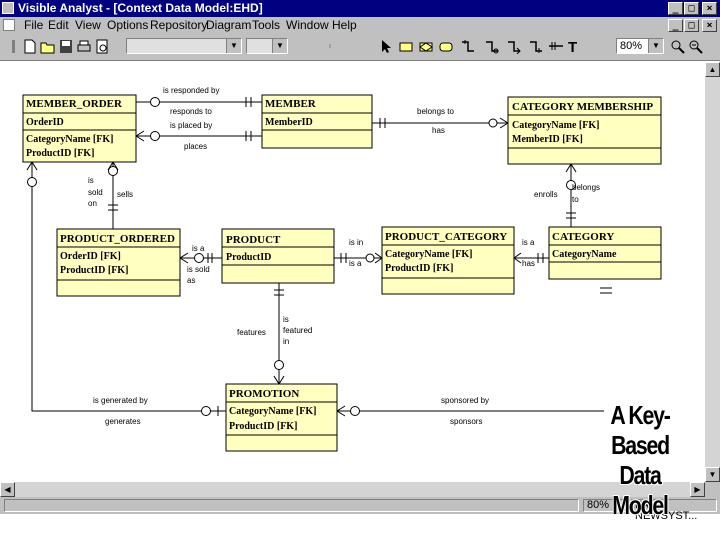 The width and height of the screenshot is (720, 540). I want to click on print-icon, so click(84, 46).